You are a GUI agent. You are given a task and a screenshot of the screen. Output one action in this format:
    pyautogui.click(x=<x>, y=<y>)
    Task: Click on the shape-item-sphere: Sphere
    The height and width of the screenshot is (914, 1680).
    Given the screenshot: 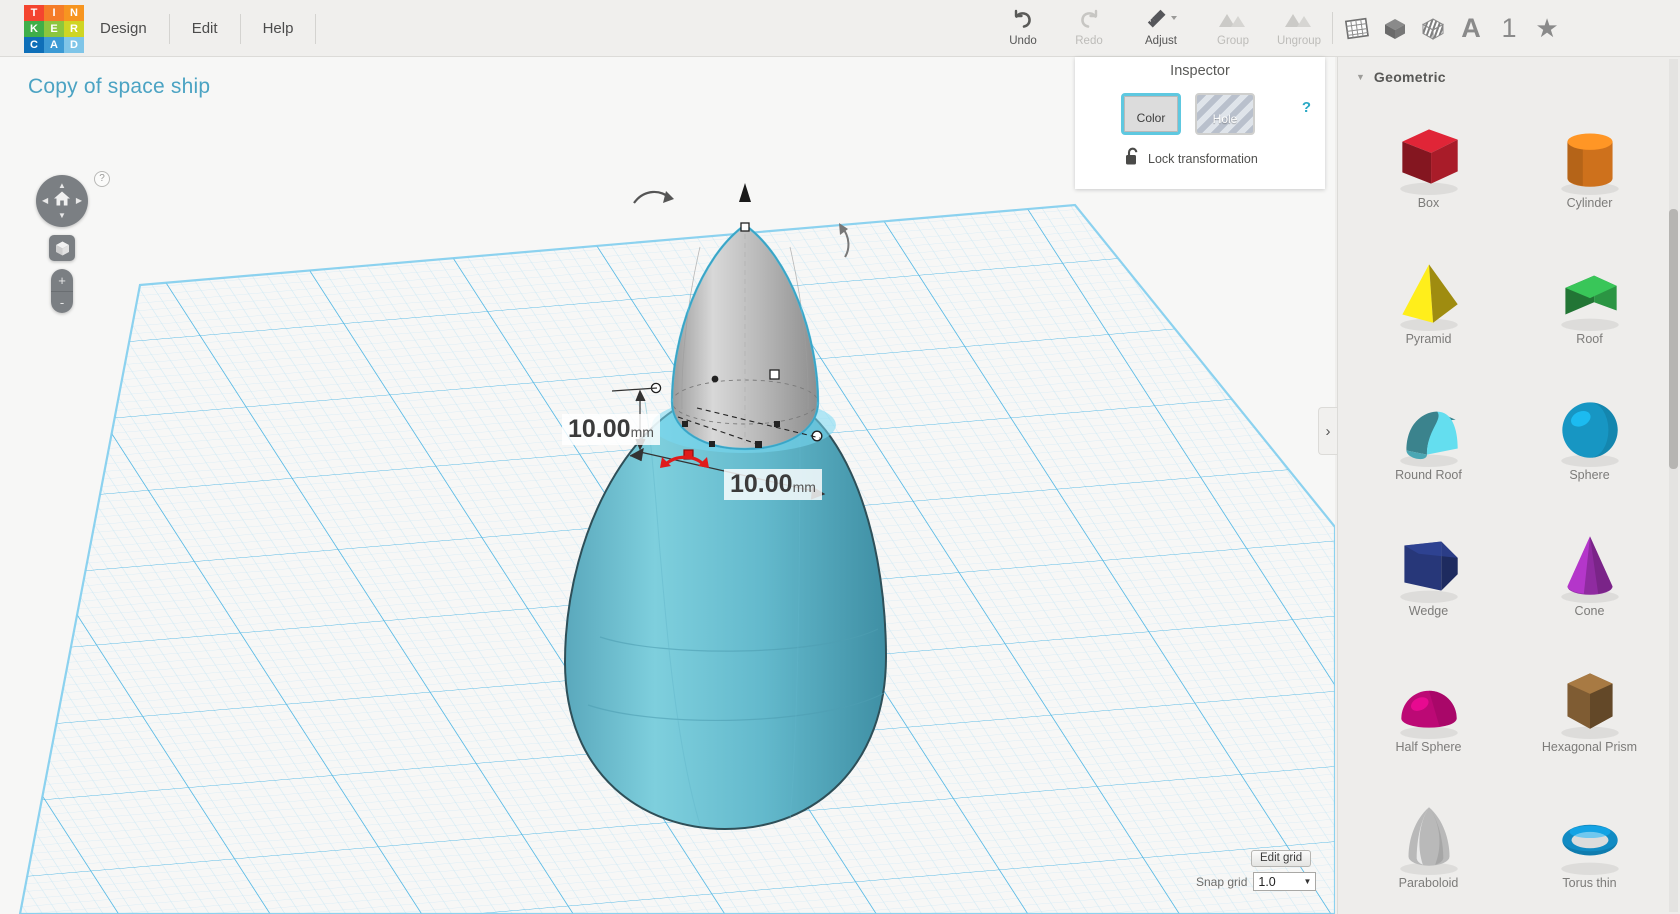 What is the action you would take?
    pyautogui.click(x=1589, y=433)
    